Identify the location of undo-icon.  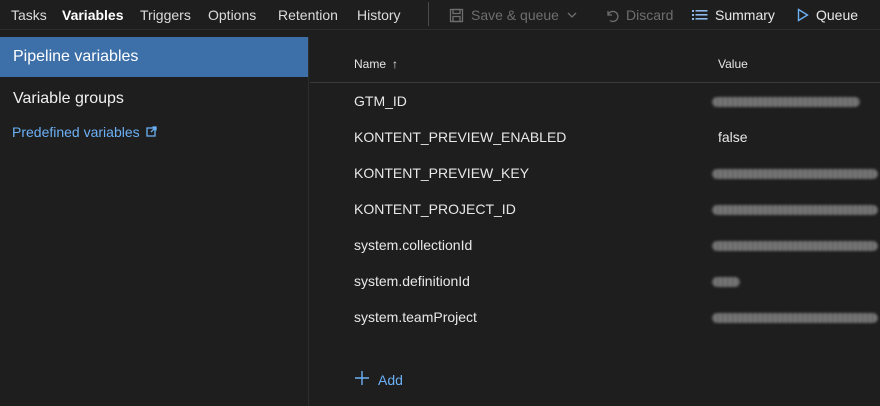
(611, 15).